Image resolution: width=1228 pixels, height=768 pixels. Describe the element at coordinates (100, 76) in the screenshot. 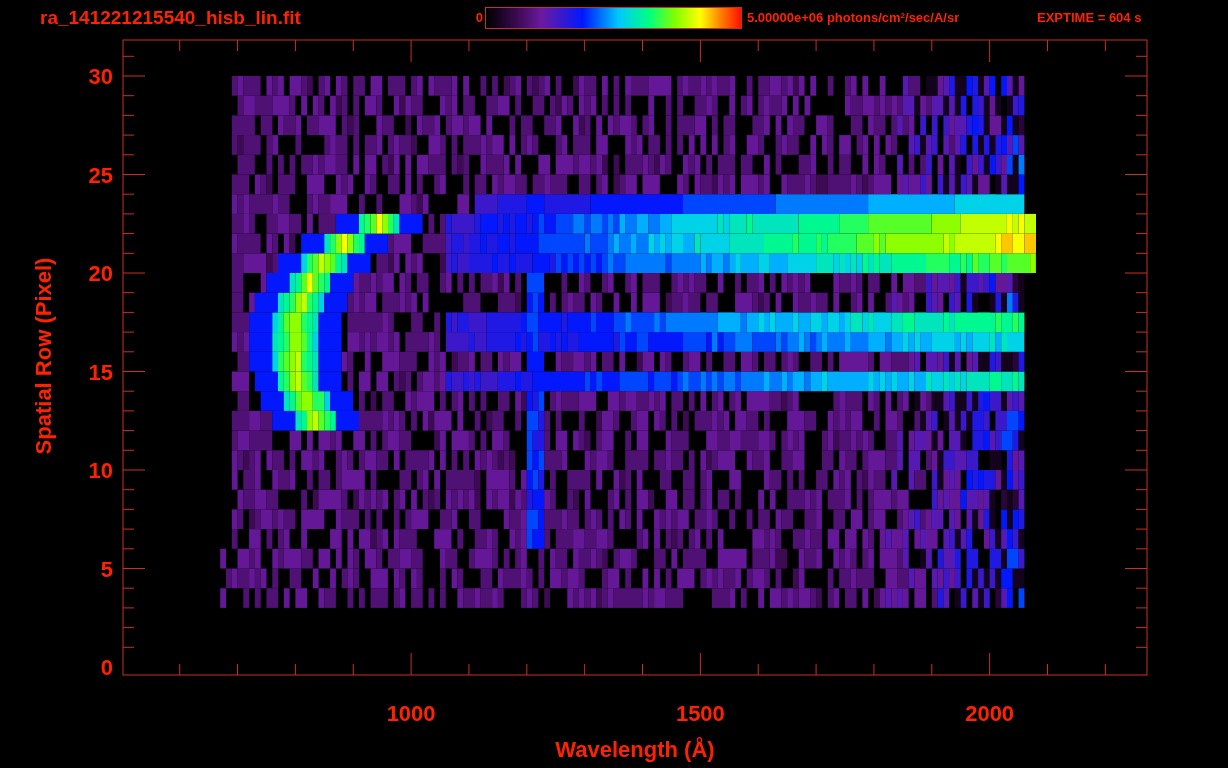

I see `y-tick-label: 30` at that location.